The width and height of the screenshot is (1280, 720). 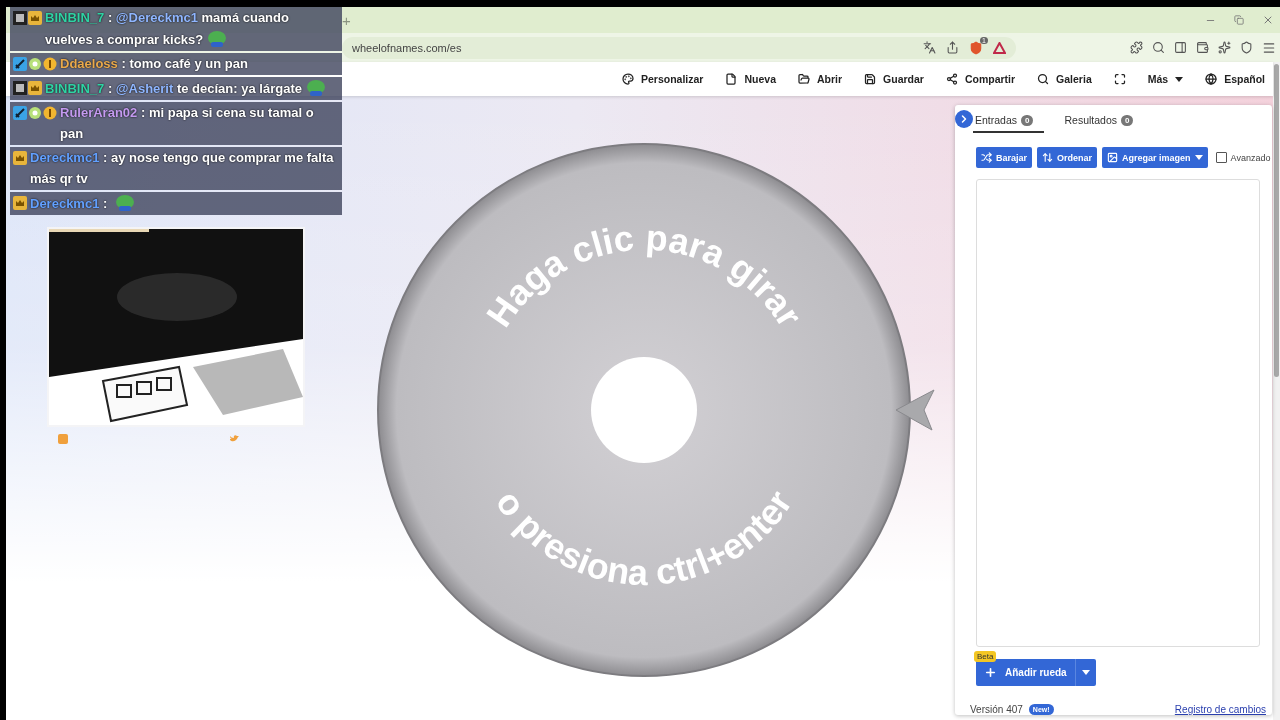 I want to click on translate-icon, so click(x=929, y=47).